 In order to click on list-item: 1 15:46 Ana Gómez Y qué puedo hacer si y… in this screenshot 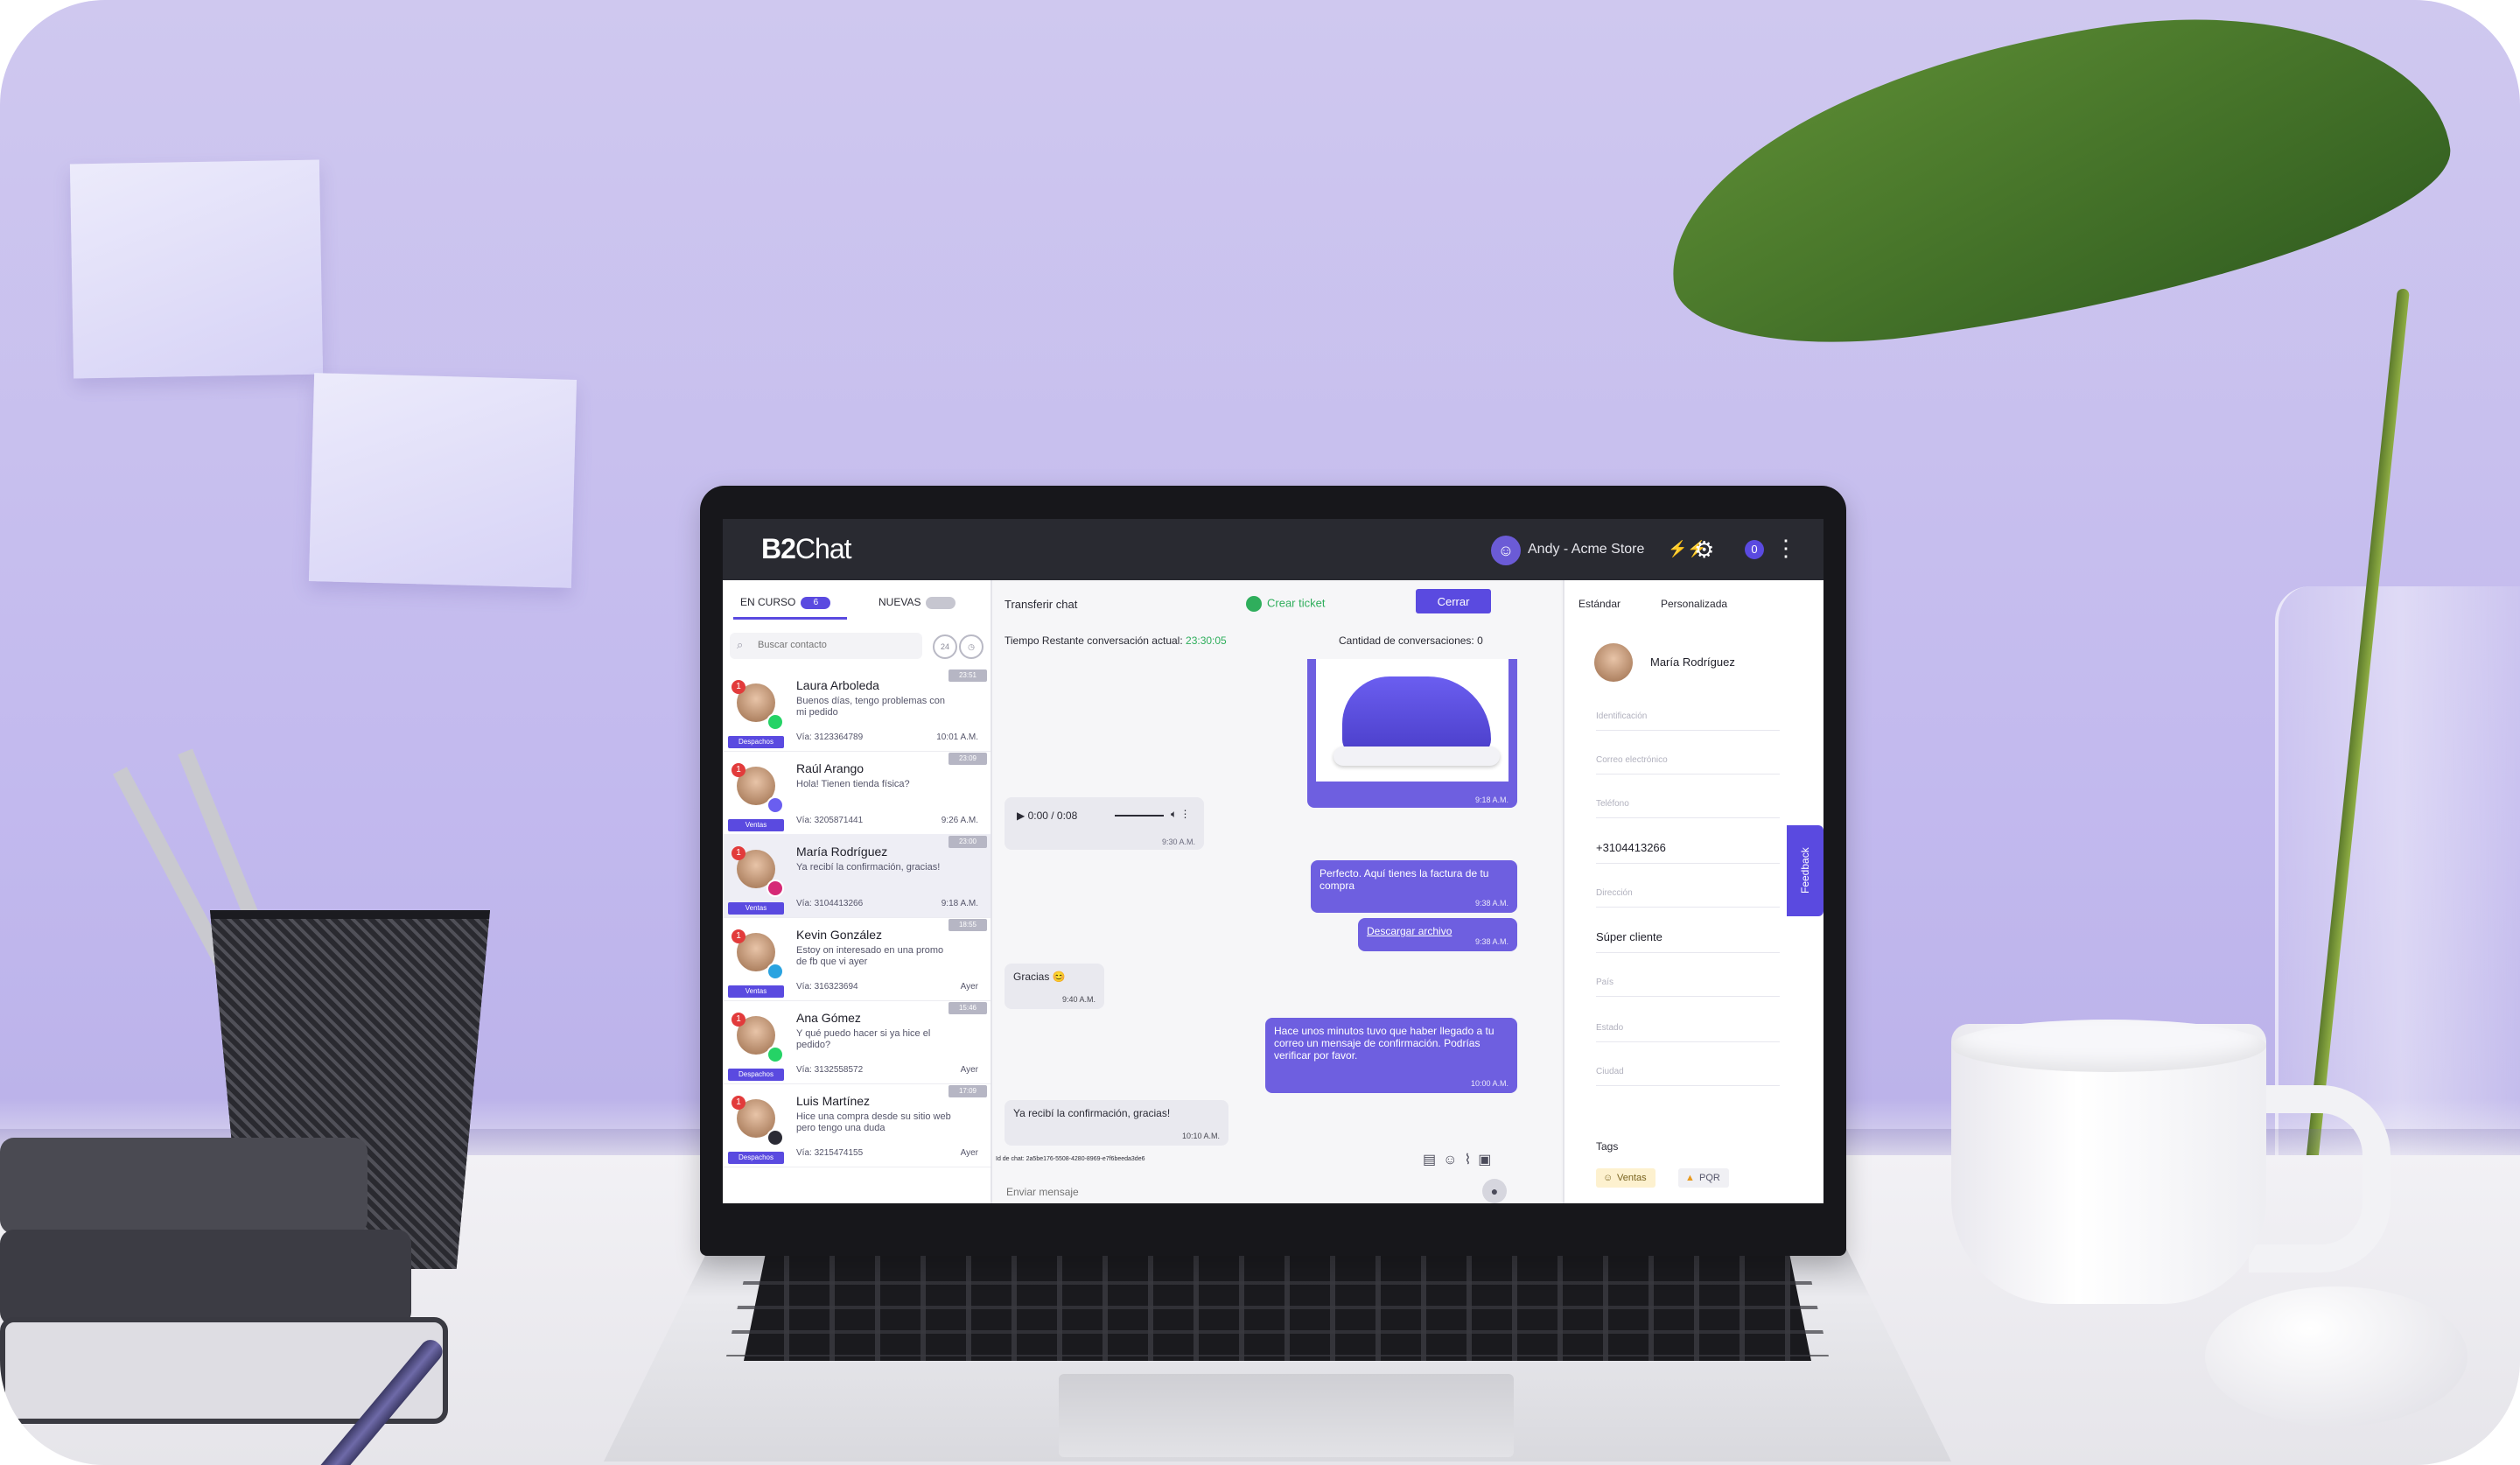, I will do `click(856, 1042)`.